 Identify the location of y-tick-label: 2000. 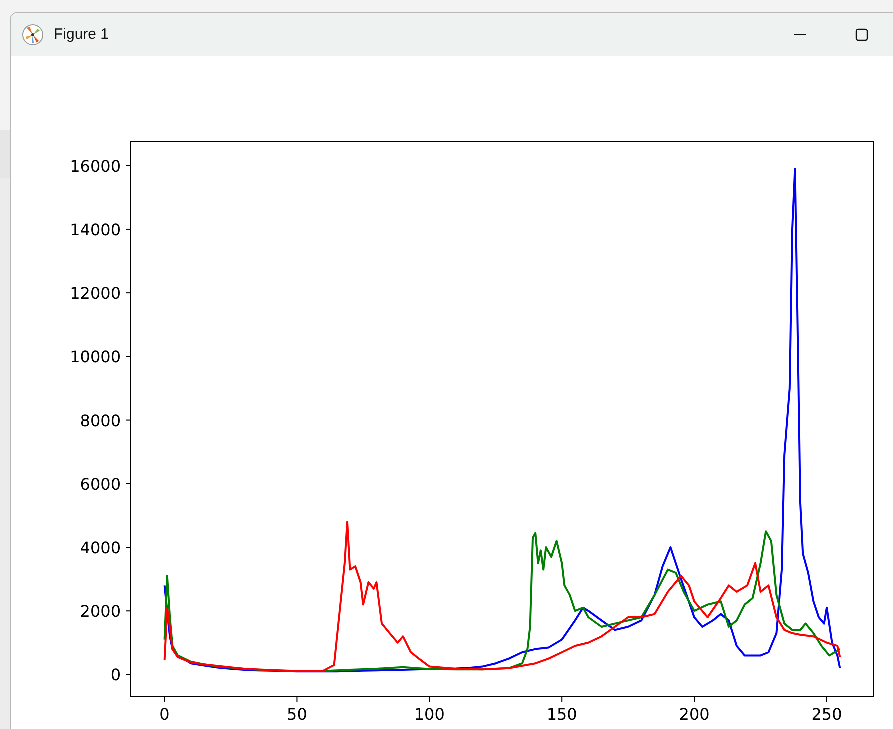
(100, 612).